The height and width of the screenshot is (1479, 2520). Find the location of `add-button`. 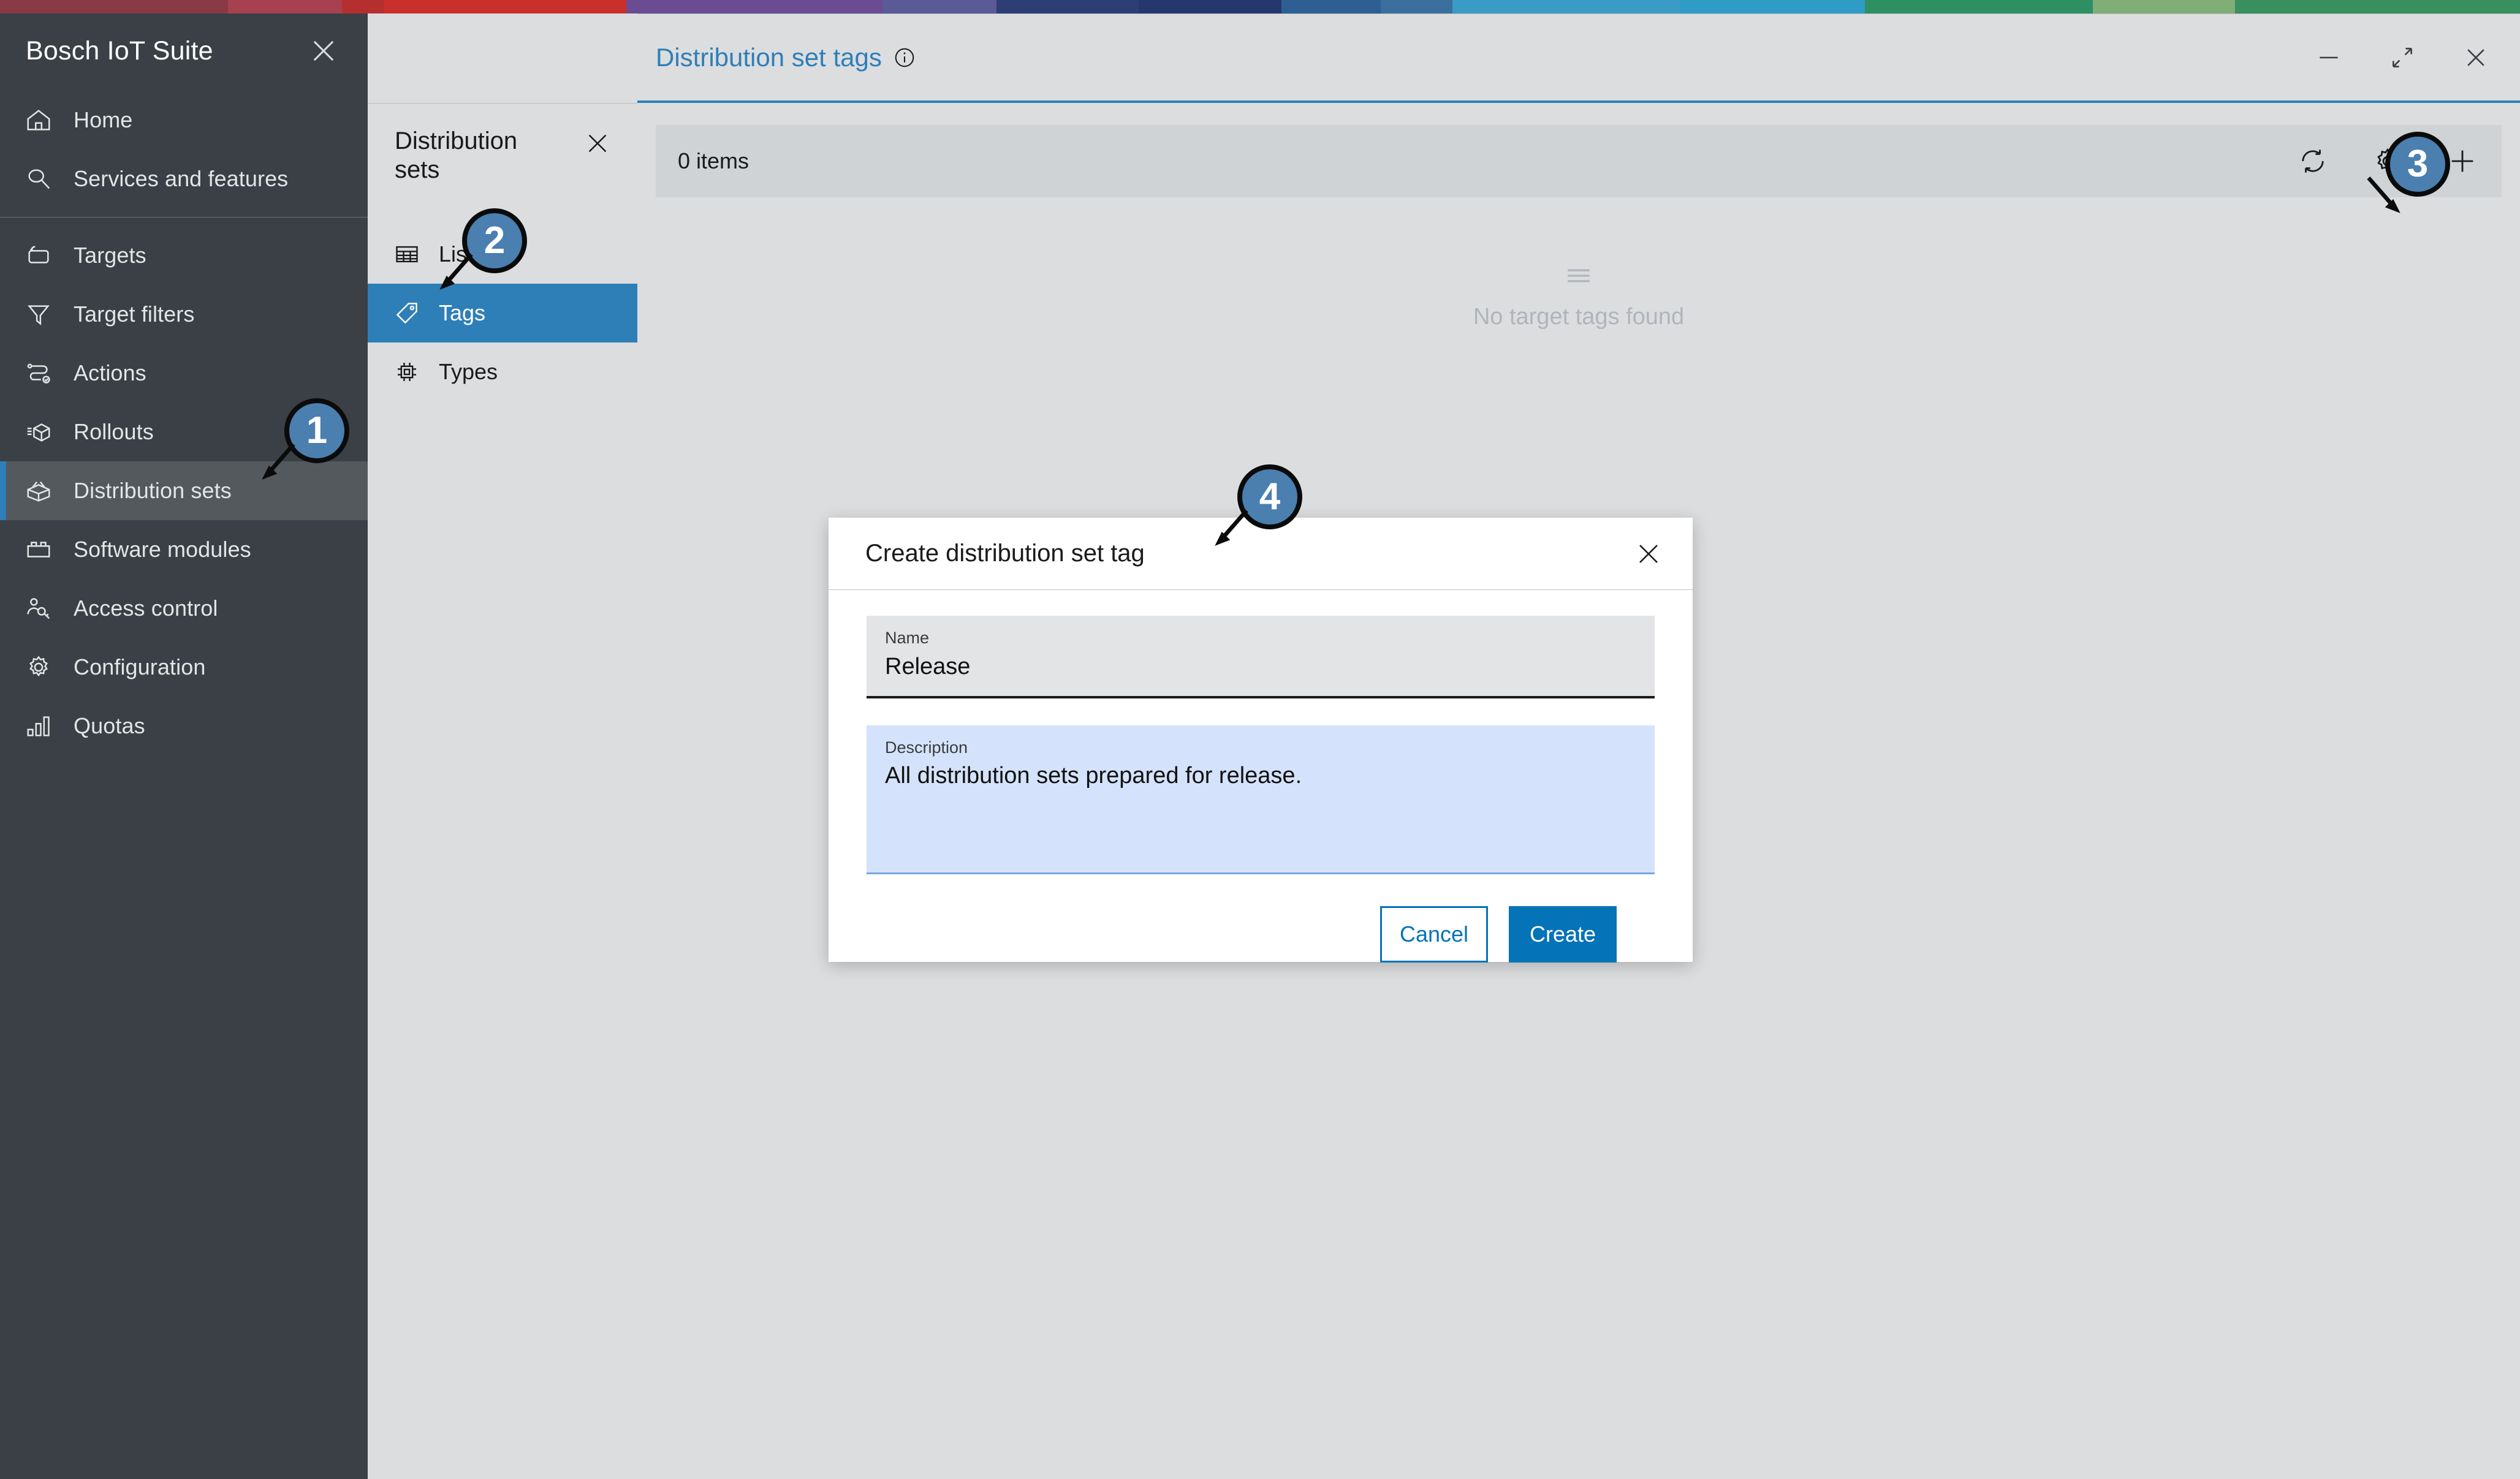

add-button is located at coordinates (2462, 161).